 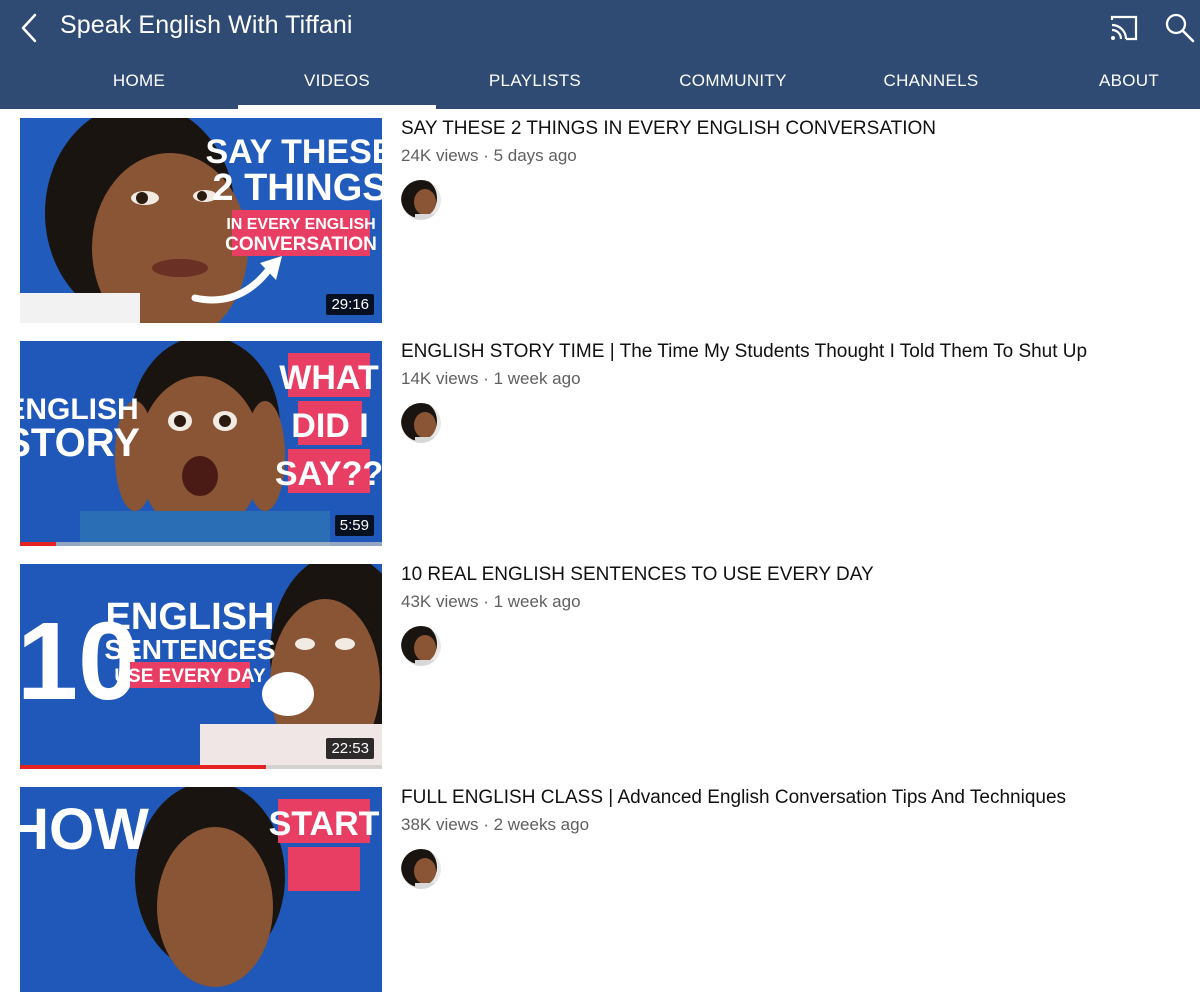 What do you see at coordinates (189, 649) in the screenshot?
I see `thumb-text: SENTENCES` at bounding box center [189, 649].